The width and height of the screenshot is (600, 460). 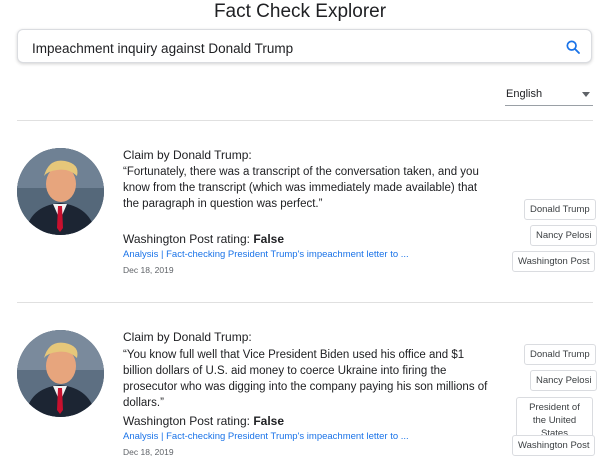 I want to click on search-bar, so click(x=304, y=46).